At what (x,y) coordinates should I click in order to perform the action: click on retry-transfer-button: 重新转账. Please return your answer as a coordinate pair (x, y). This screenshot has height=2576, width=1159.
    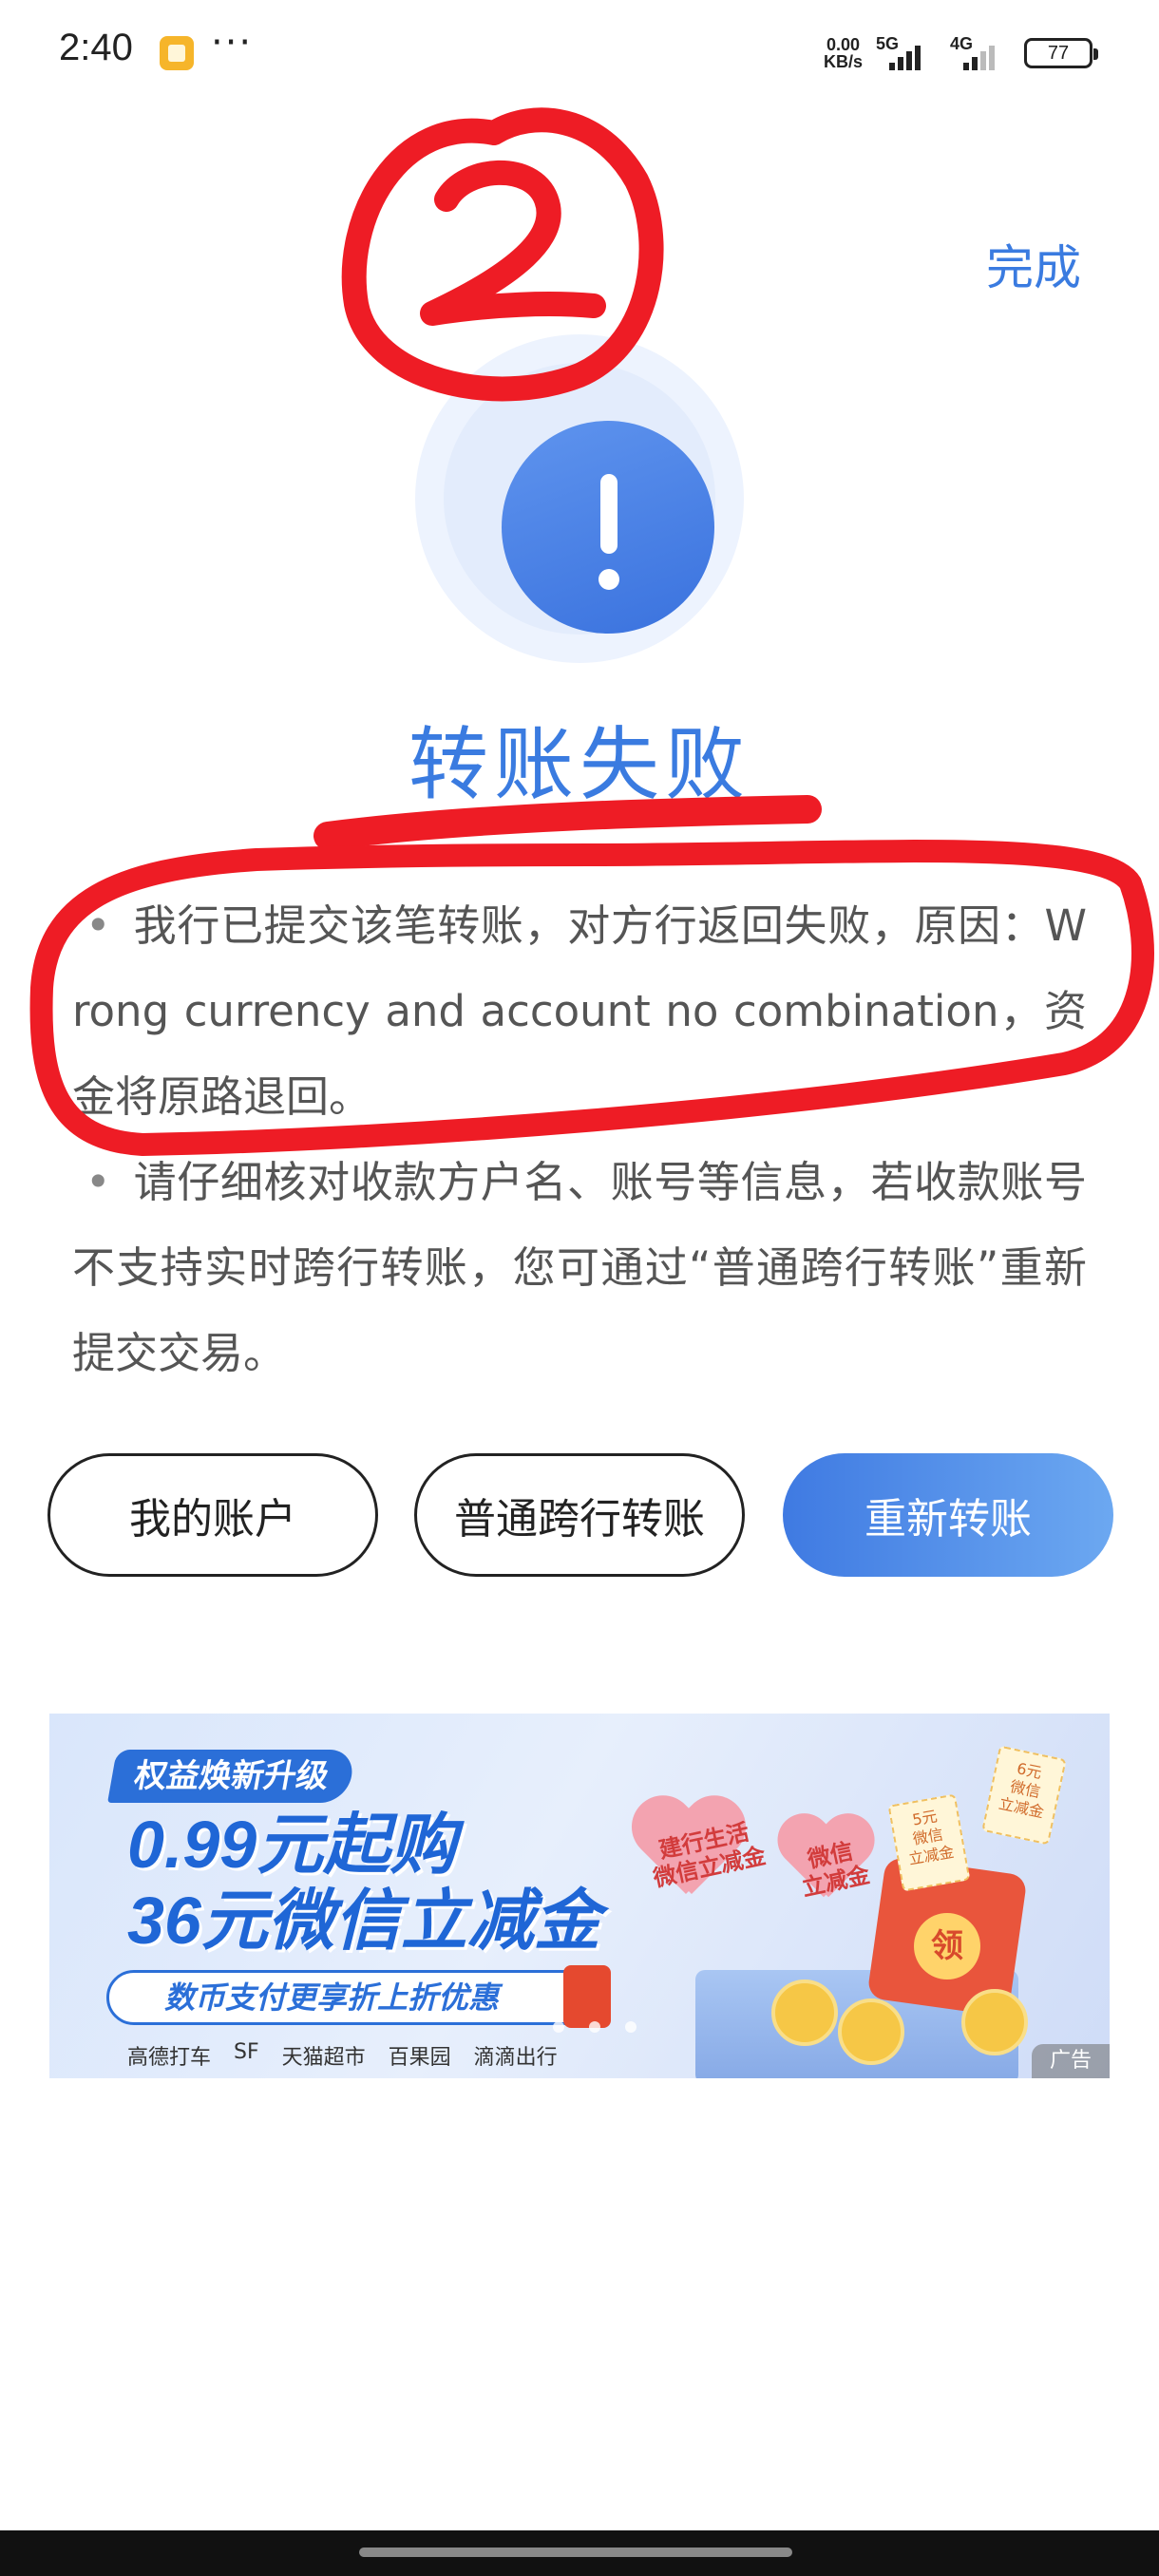
    Looking at the image, I should click on (948, 1515).